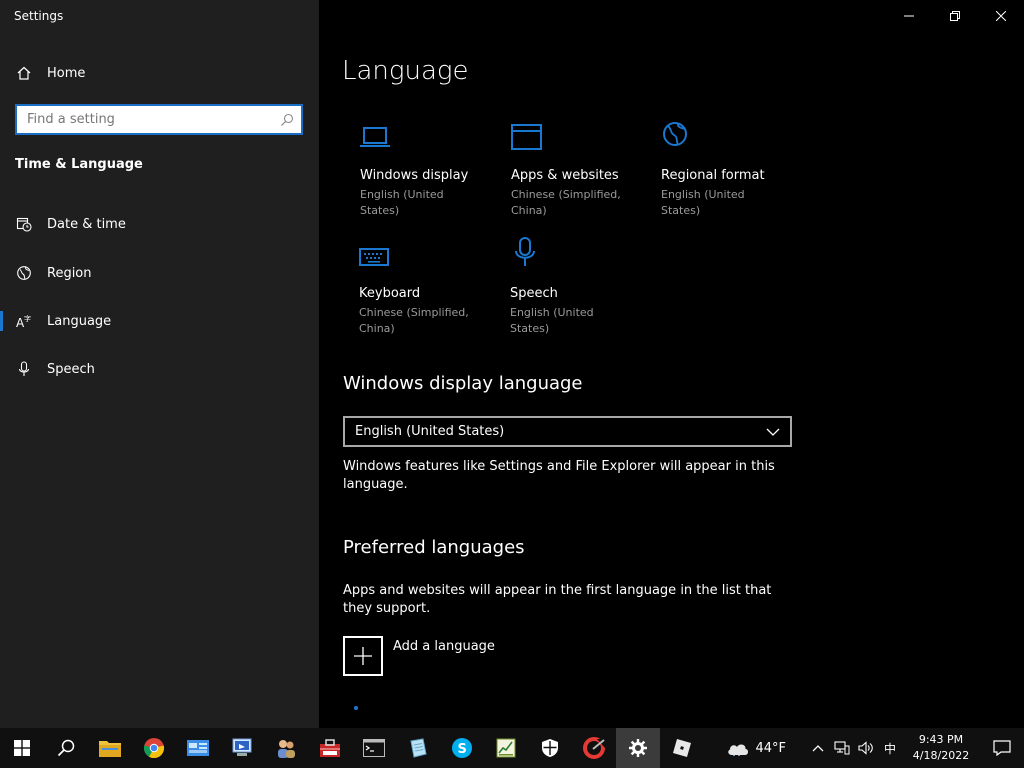  I want to click on taskbar-app-chrome, so click(154, 748).